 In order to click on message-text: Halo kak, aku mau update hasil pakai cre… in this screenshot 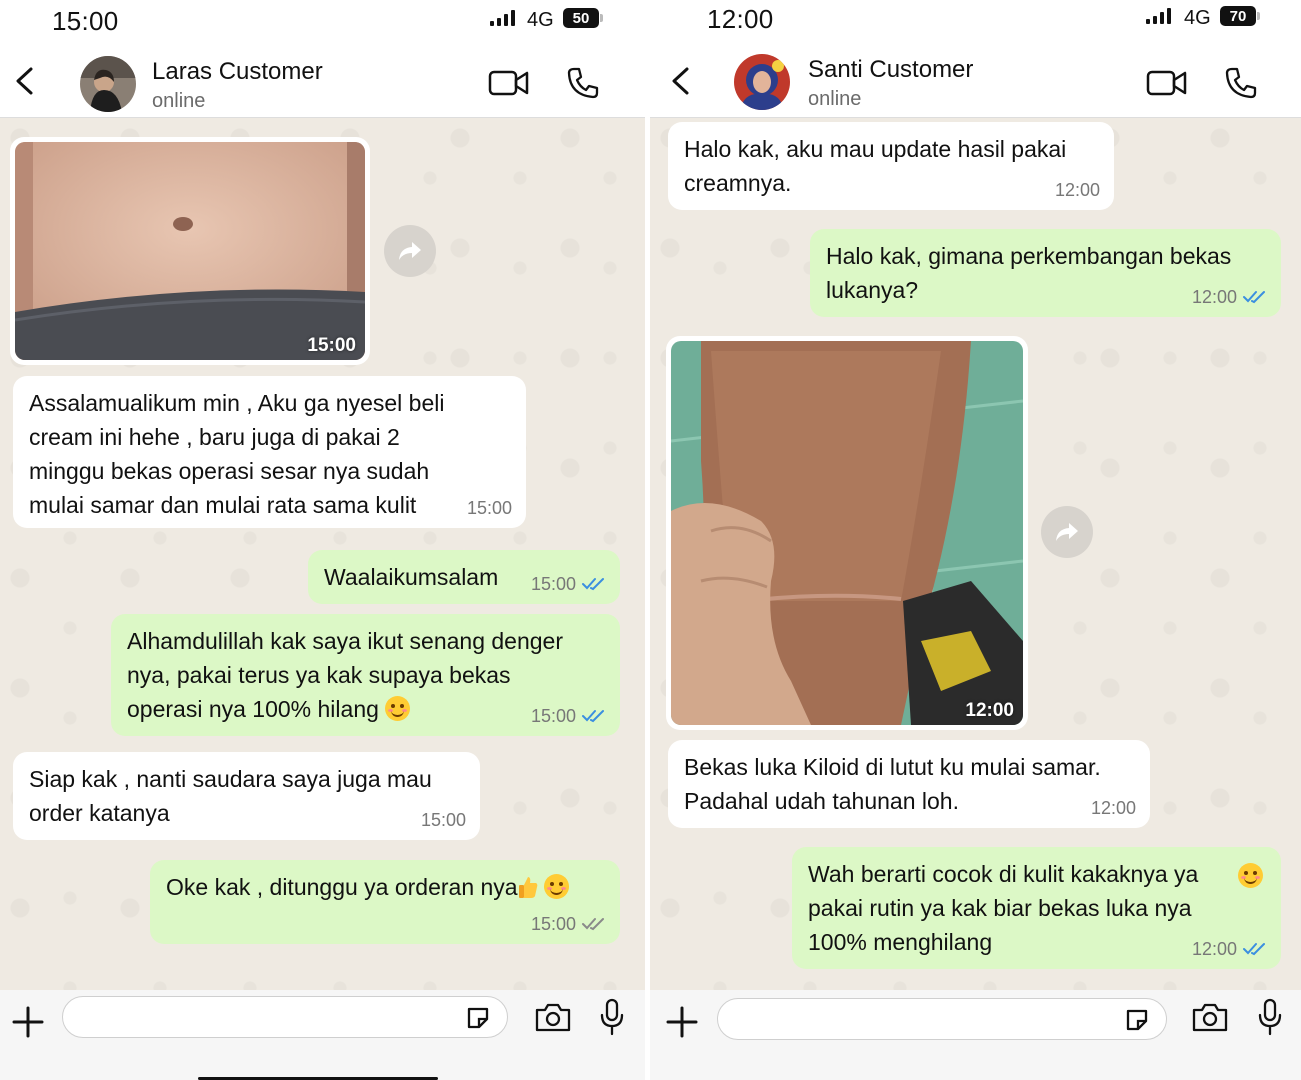, I will do `click(875, 166)`.